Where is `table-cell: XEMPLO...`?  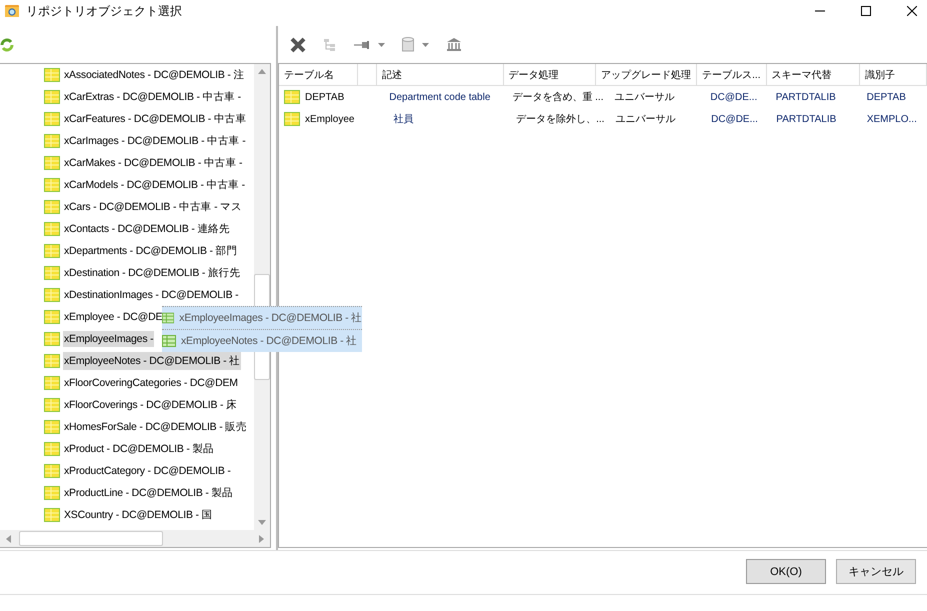 table-cell: XEMPLO... is located at coordinates (891, 119).